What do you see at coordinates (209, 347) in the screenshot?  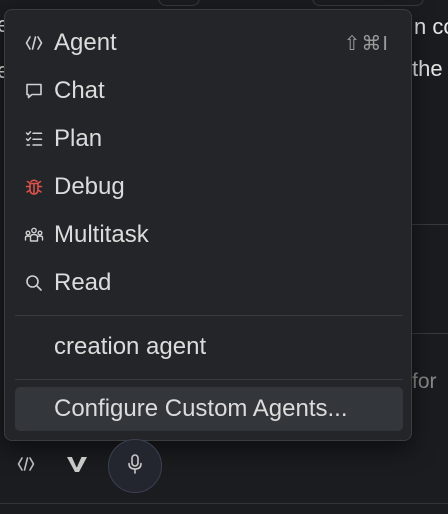 I see `menu-item-creation-agent: creation agent` at bounding box center [209, 347].